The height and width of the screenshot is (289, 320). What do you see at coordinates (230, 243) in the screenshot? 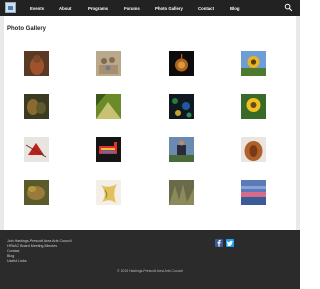
I see `twitter-icon` at bounding box center [230, 243].